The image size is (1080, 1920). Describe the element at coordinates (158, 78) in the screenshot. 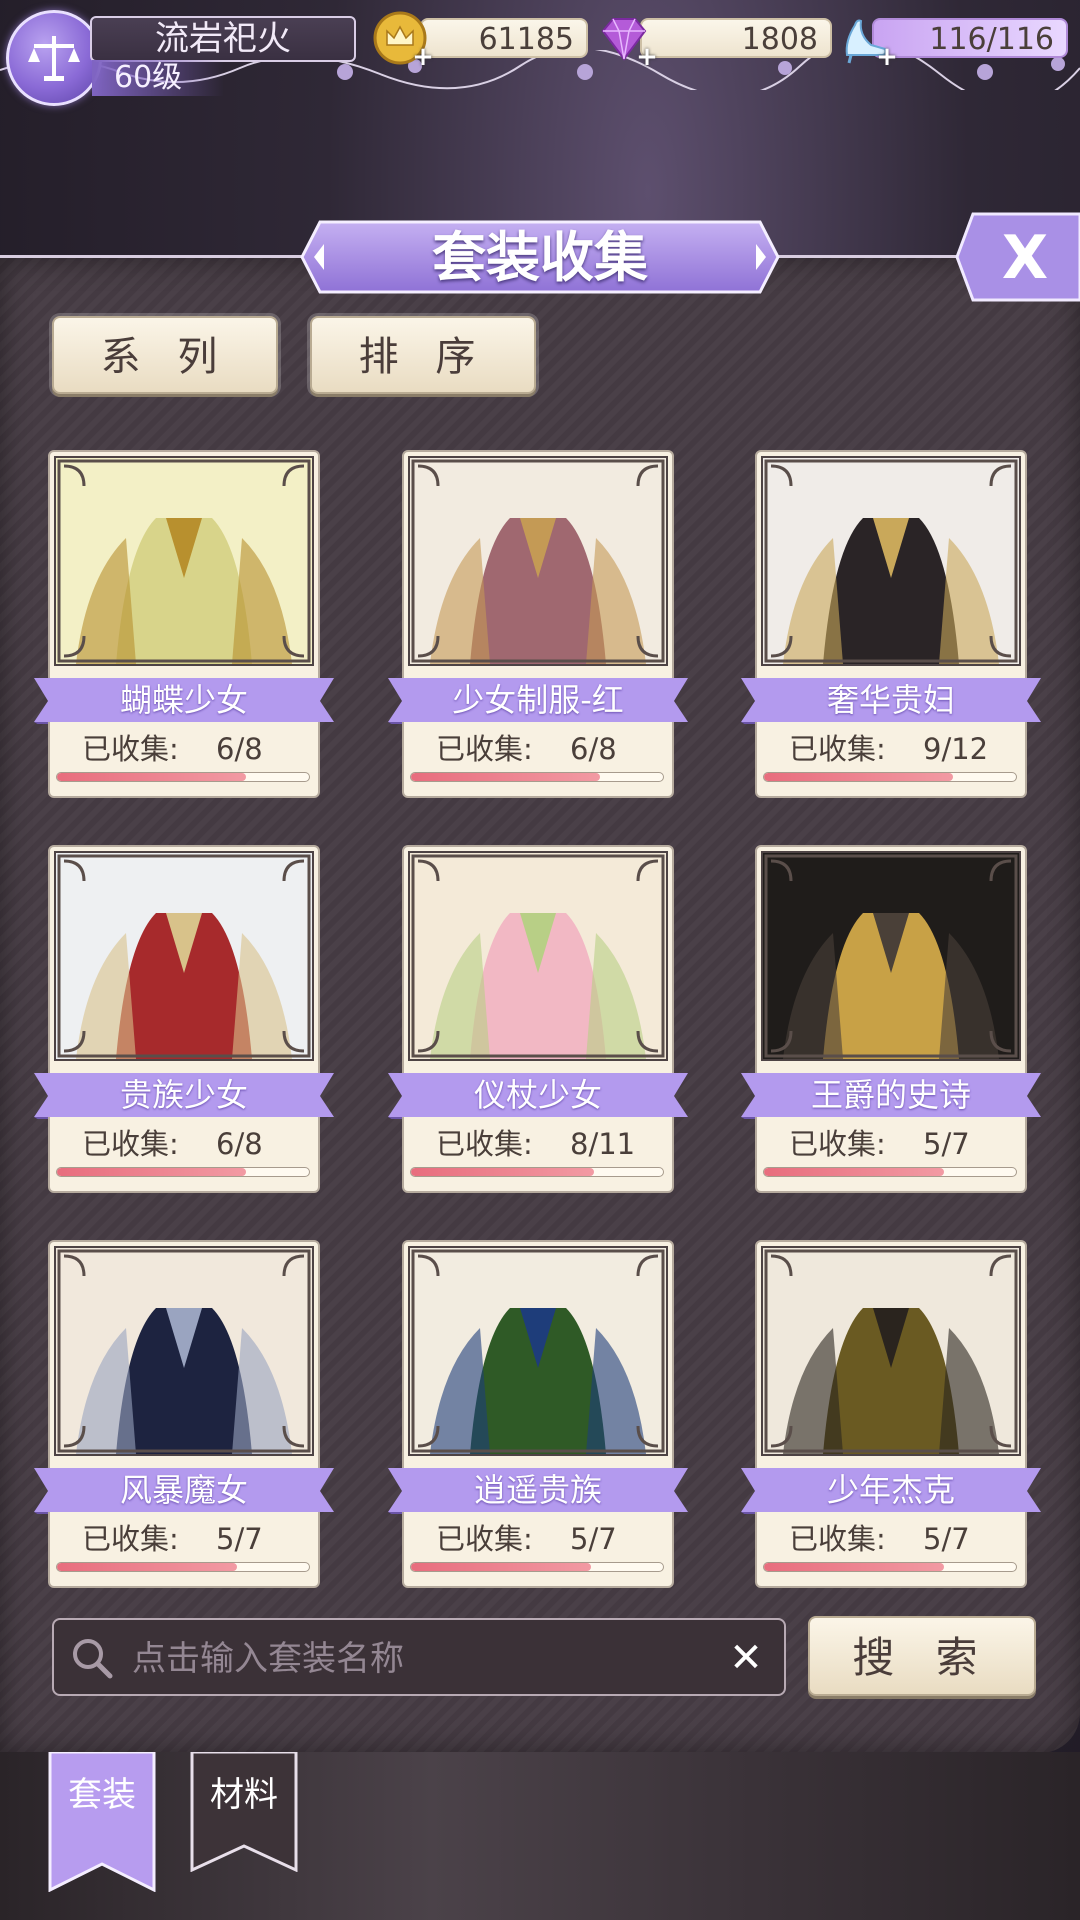

I see `player-level: 60级` at that location.